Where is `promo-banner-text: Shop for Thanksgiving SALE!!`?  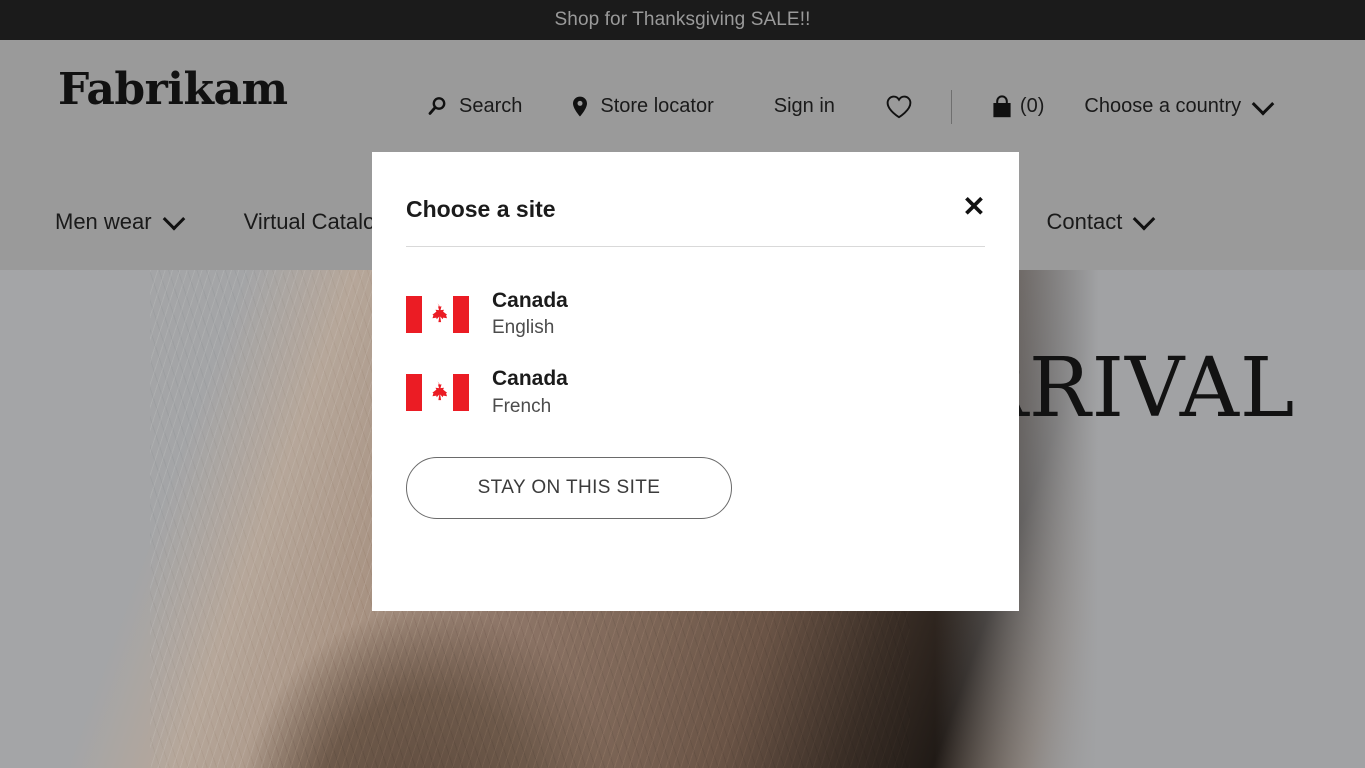 promo-banner-text: Shop for Thanksgiving SALE!! is located at coordinates (682, 19).